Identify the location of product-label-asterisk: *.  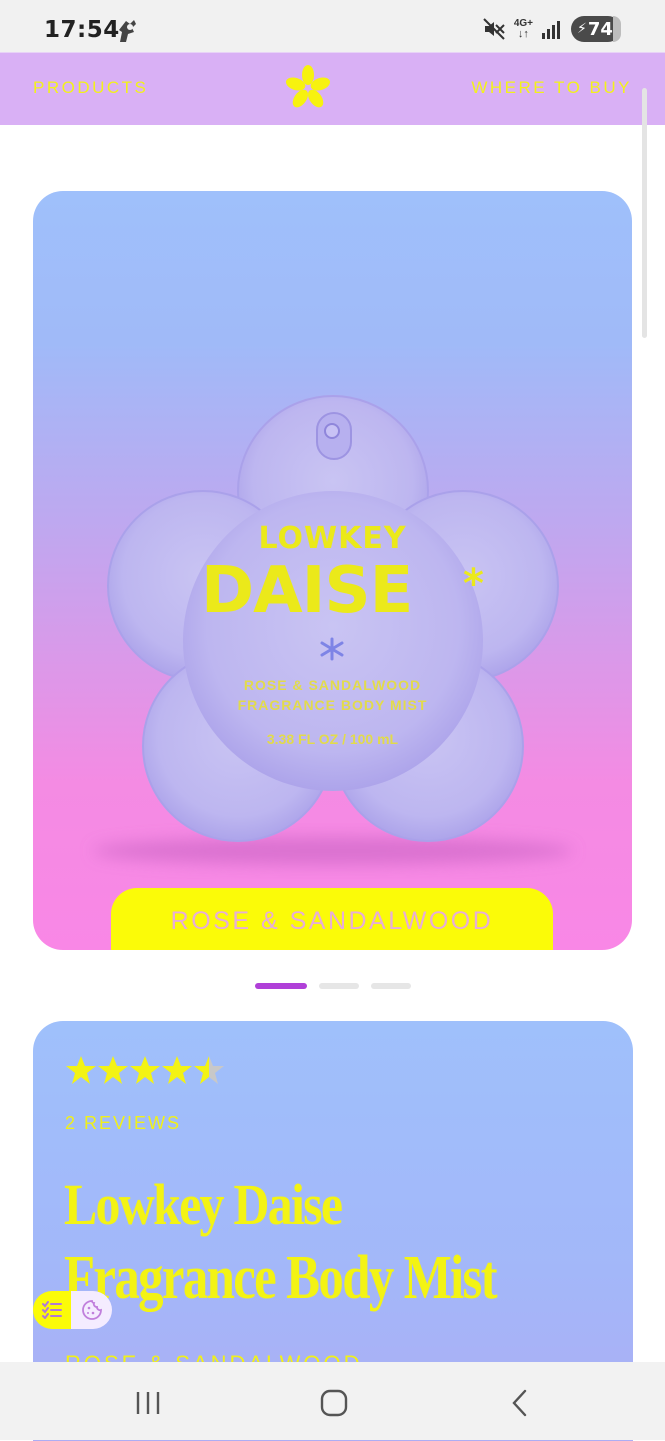
(473, 584).